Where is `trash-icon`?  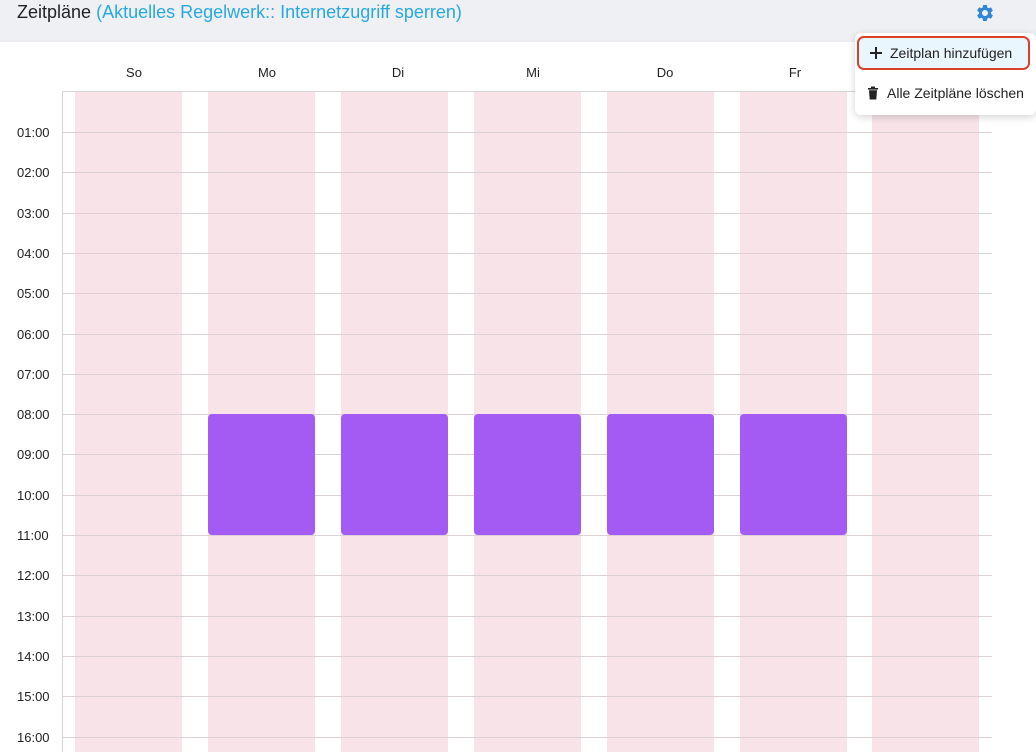 trash-icon is located at coordinates (873, 93).